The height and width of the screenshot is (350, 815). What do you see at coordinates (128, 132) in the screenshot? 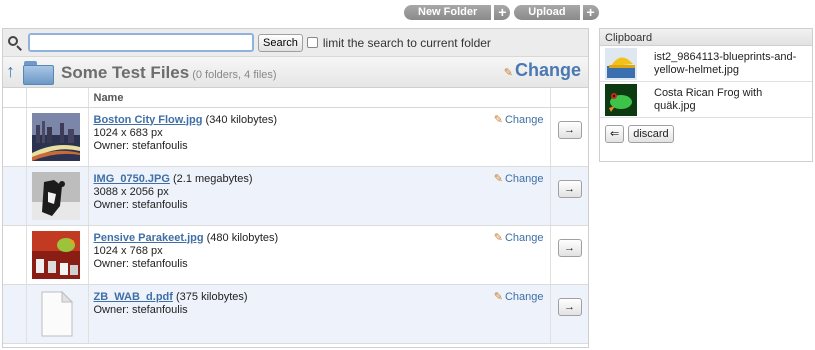
I see `file-dimensions: 1024 x 683 px` at bounding box center [128, 132].